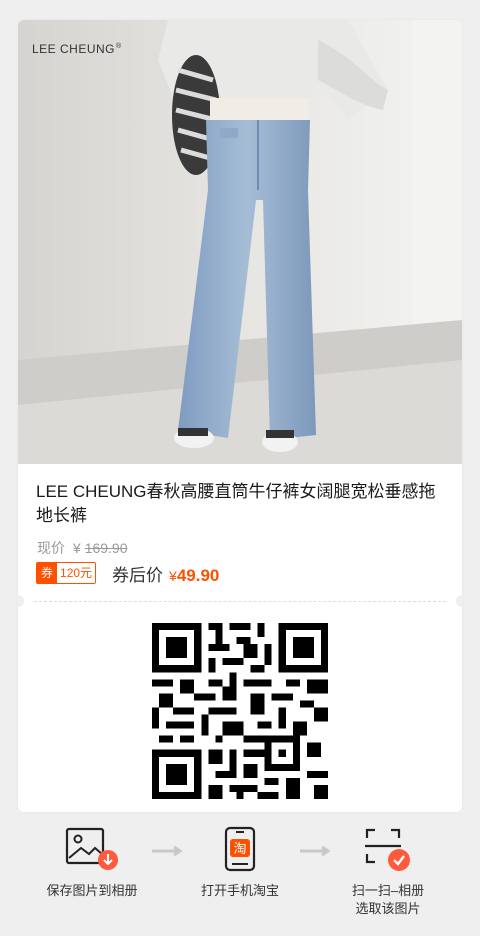 The image size is (480, 936). I want to click on svg-text: 淘, so click(239, 849).